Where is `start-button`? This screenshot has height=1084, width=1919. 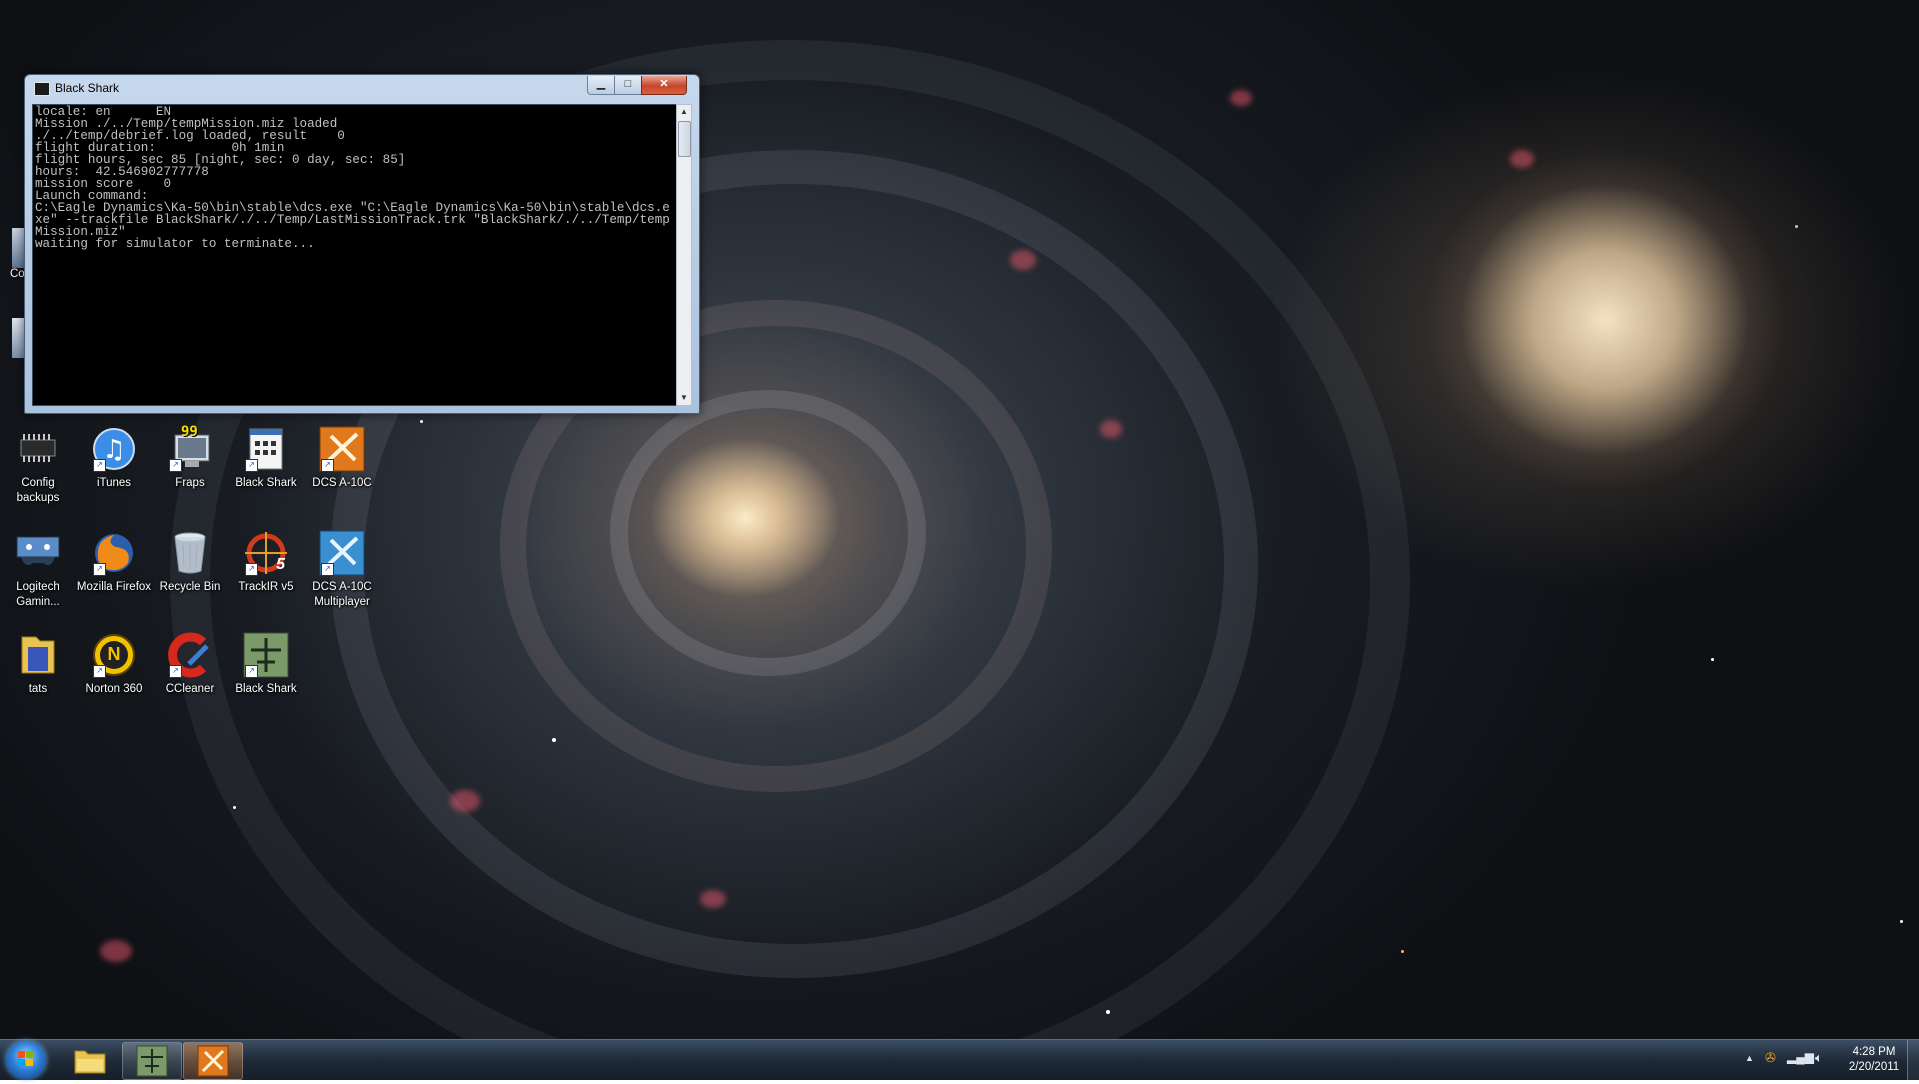 start-button is located at coordinates (26, 1060).